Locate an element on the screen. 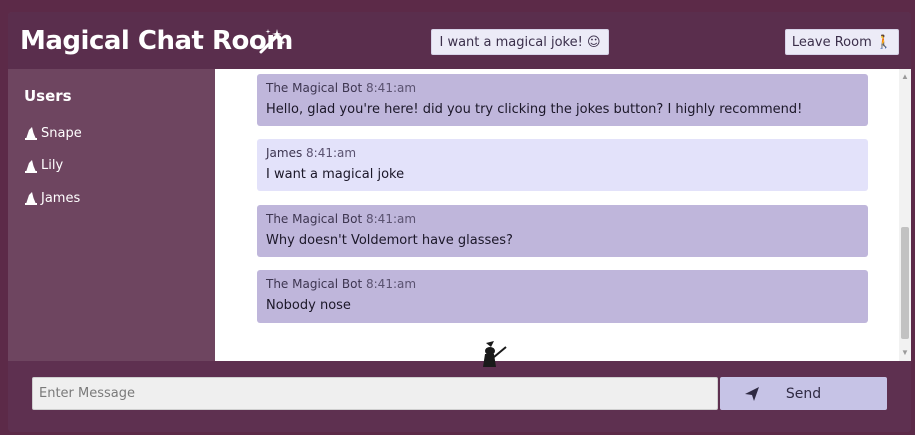 The width and height of the screenshot is (915, 435). user-item: Snape is located at coordinates (53, 133).